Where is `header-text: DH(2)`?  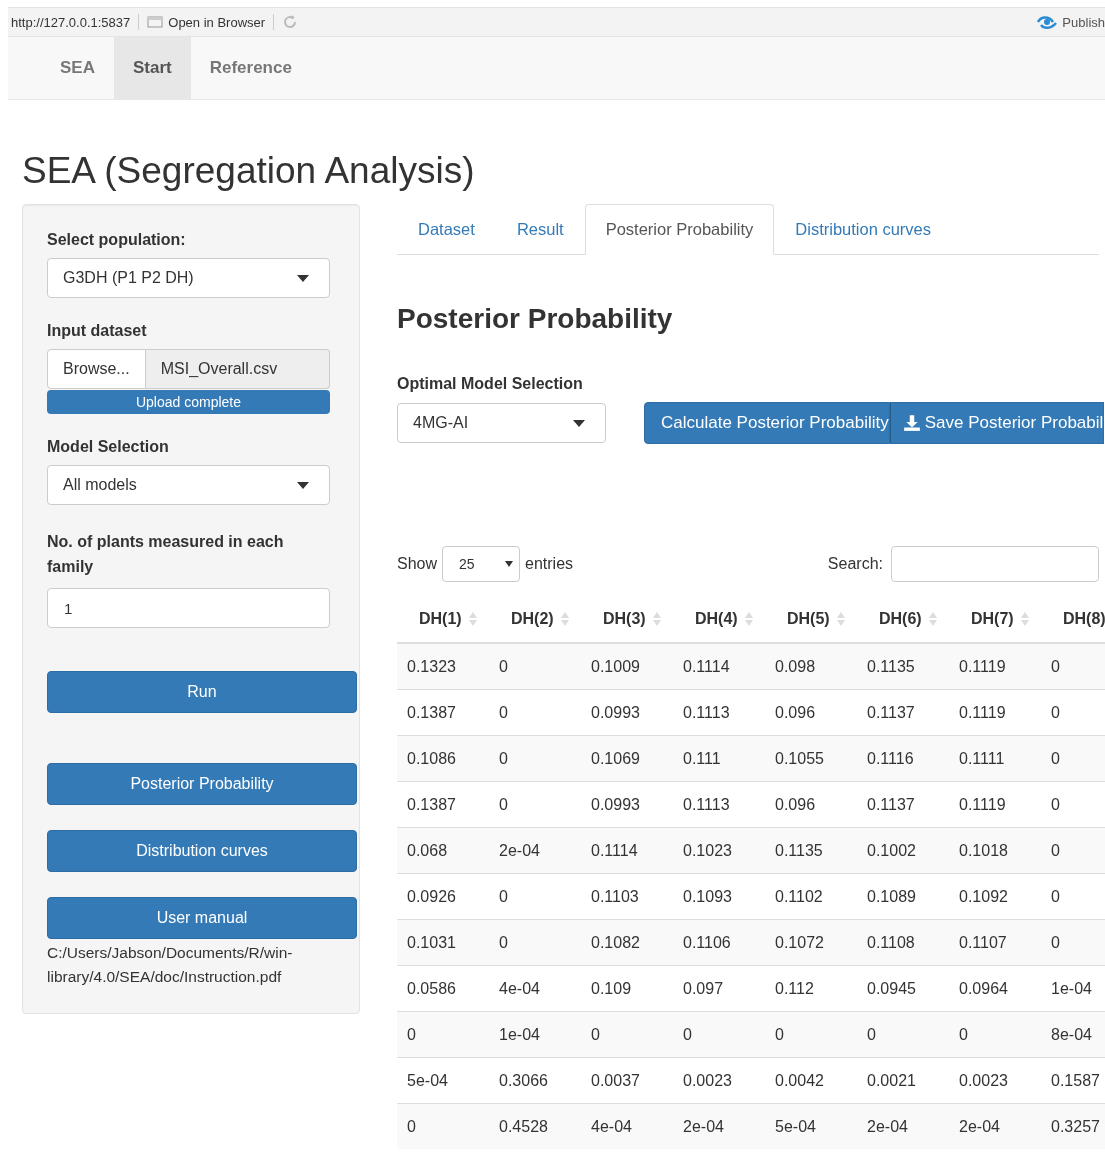 header-text: DH(2) is located at coordinates (532, 619).